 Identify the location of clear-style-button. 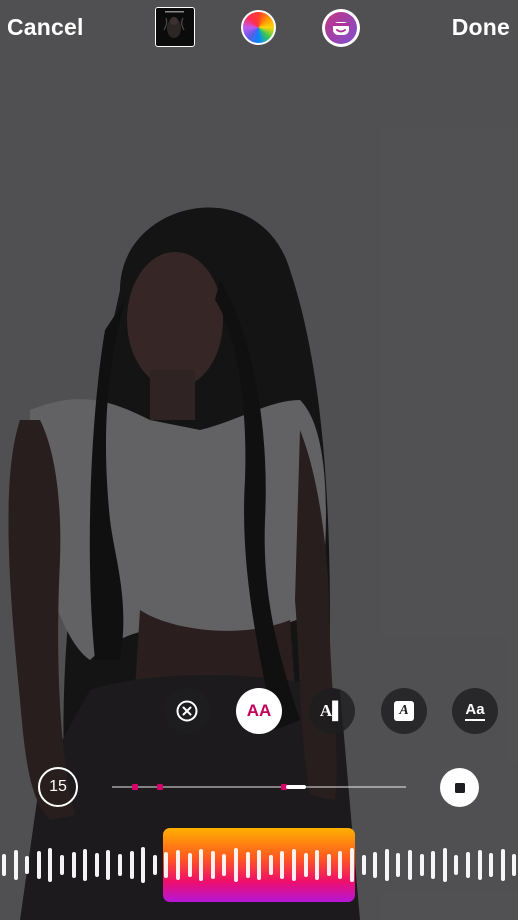
(187, 711).